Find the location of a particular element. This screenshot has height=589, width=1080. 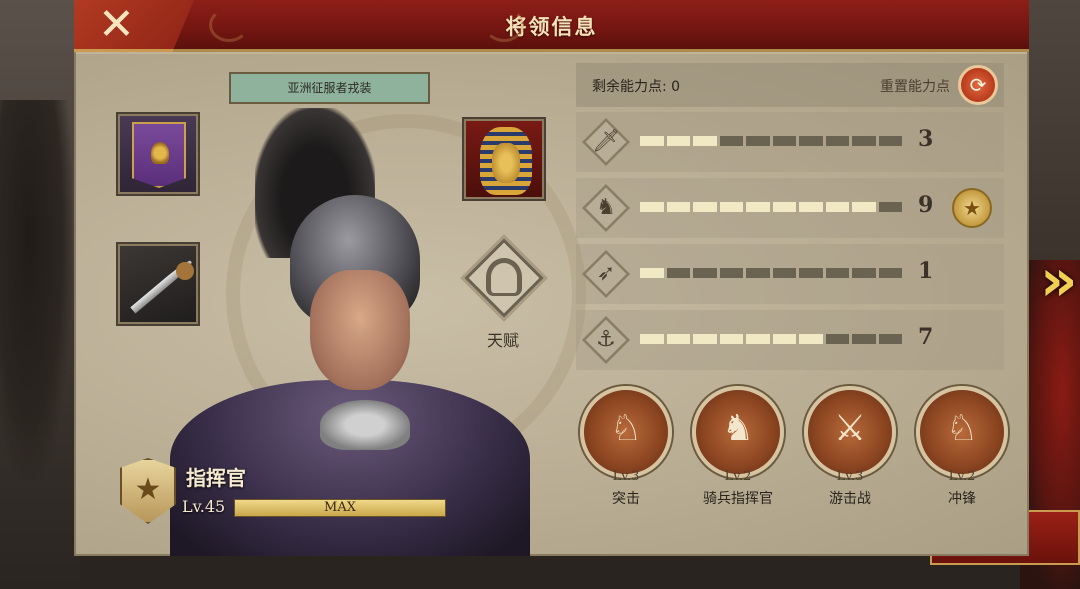

reset-points-button: ⟳ is located at coordinates (978, 85).